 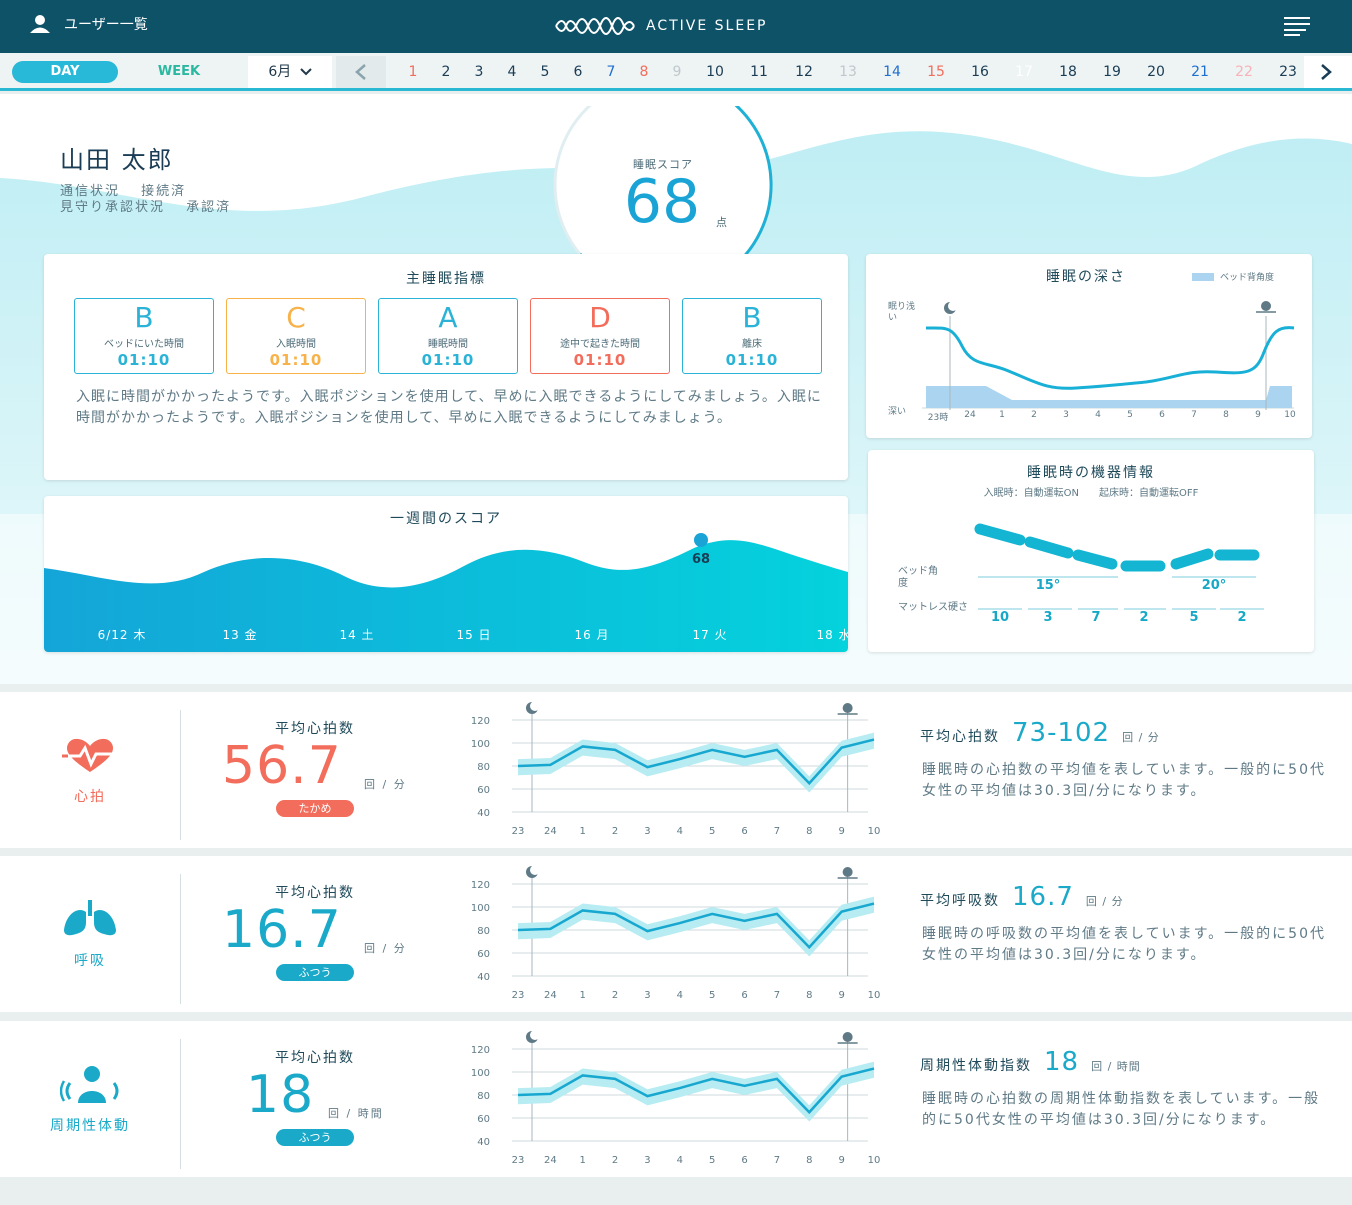 I want to click on chart-x-tick: 2, so click(x=615, y=1160).